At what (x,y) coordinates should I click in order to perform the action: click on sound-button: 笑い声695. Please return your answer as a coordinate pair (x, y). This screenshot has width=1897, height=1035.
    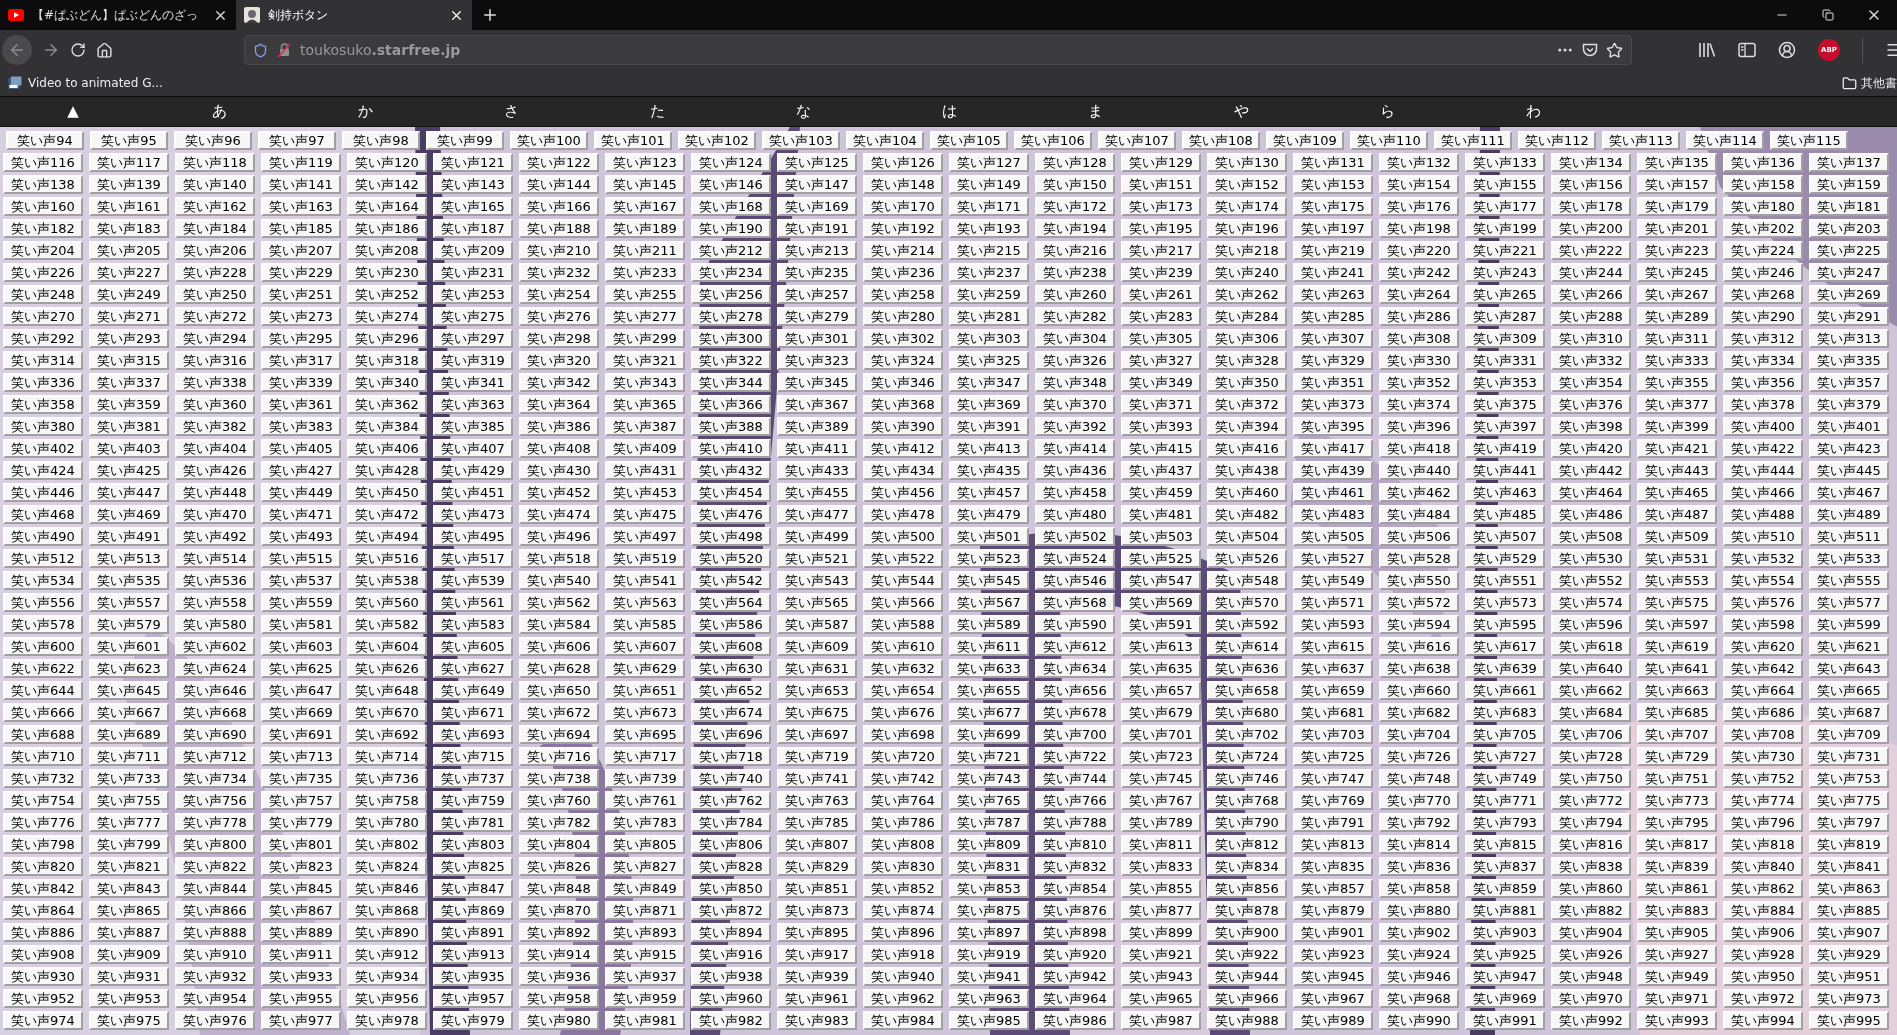
    Looking at the image, I should click on (645, 734).